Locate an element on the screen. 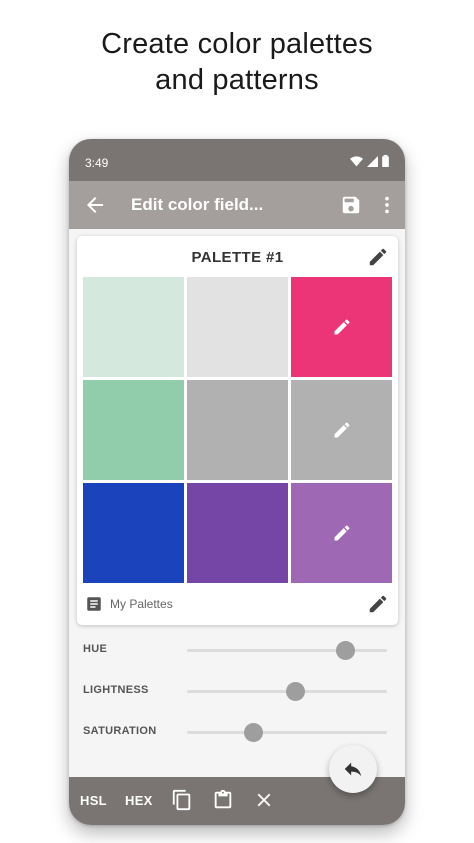 This screenshot has width=474, height=843. hsl-mode-button: HSL is located at coordinates (93, 800).